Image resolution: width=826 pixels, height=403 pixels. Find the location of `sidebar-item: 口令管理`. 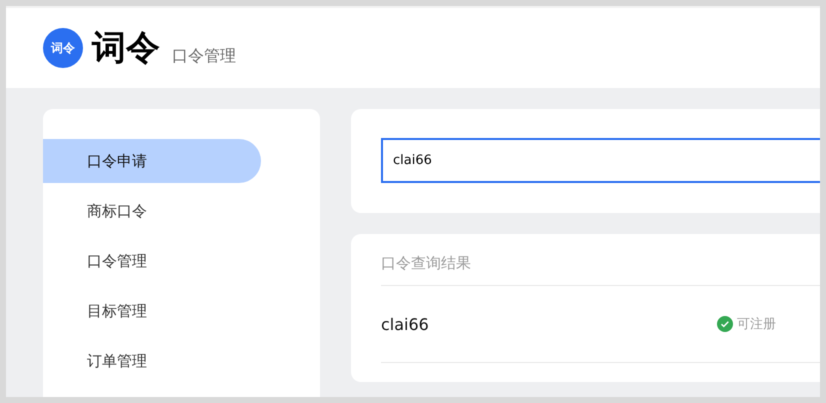

sidebar-item: 口令管理 is located at coordinates (152, 261).